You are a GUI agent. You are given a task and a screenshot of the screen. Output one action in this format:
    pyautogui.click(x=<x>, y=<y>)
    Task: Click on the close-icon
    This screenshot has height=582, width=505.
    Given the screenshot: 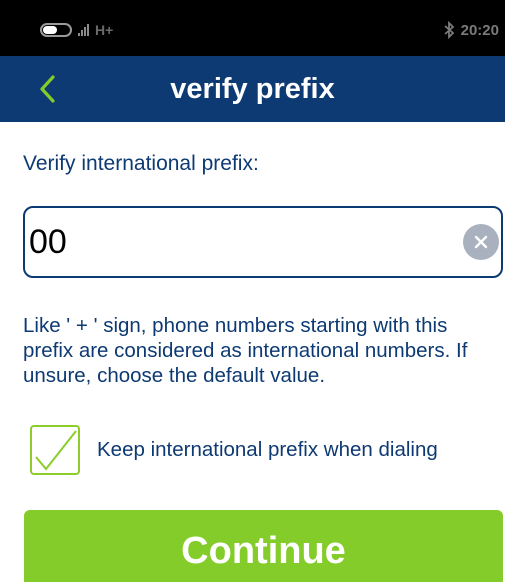 What is the action you would take?
    pyautogui.click(x=481, y=242)
    